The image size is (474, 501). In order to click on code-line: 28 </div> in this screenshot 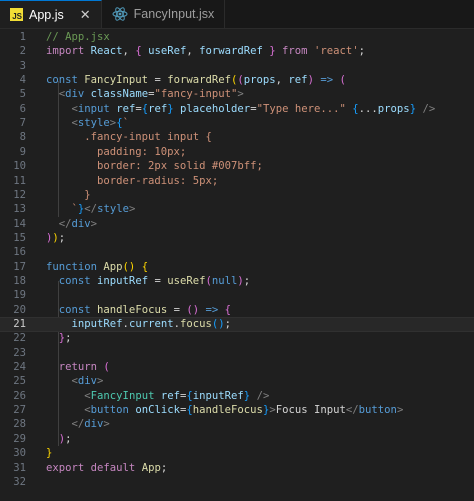, I will do `click(237, 424)`.